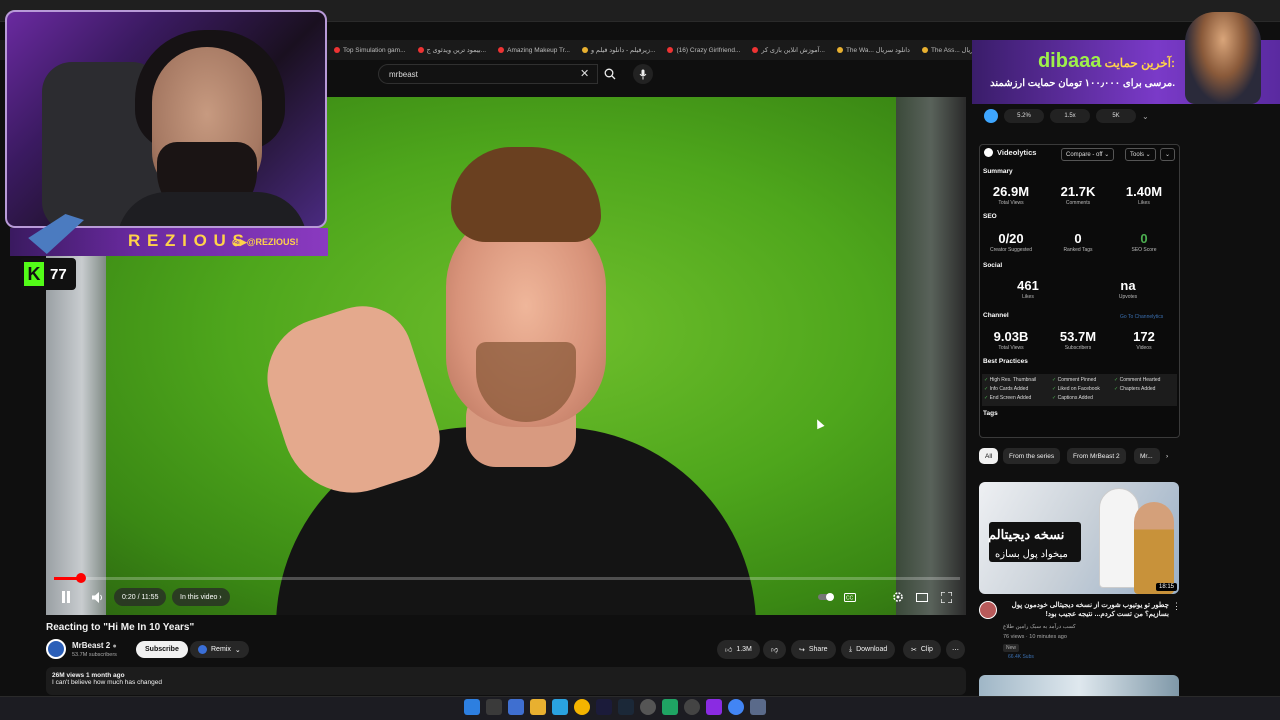 Image resolution: width=1280 pixels, height=720 pixels. Describe the element at coordinates (1167, 456) in the screenshot. I see `chips-next-button: ›` at that location.